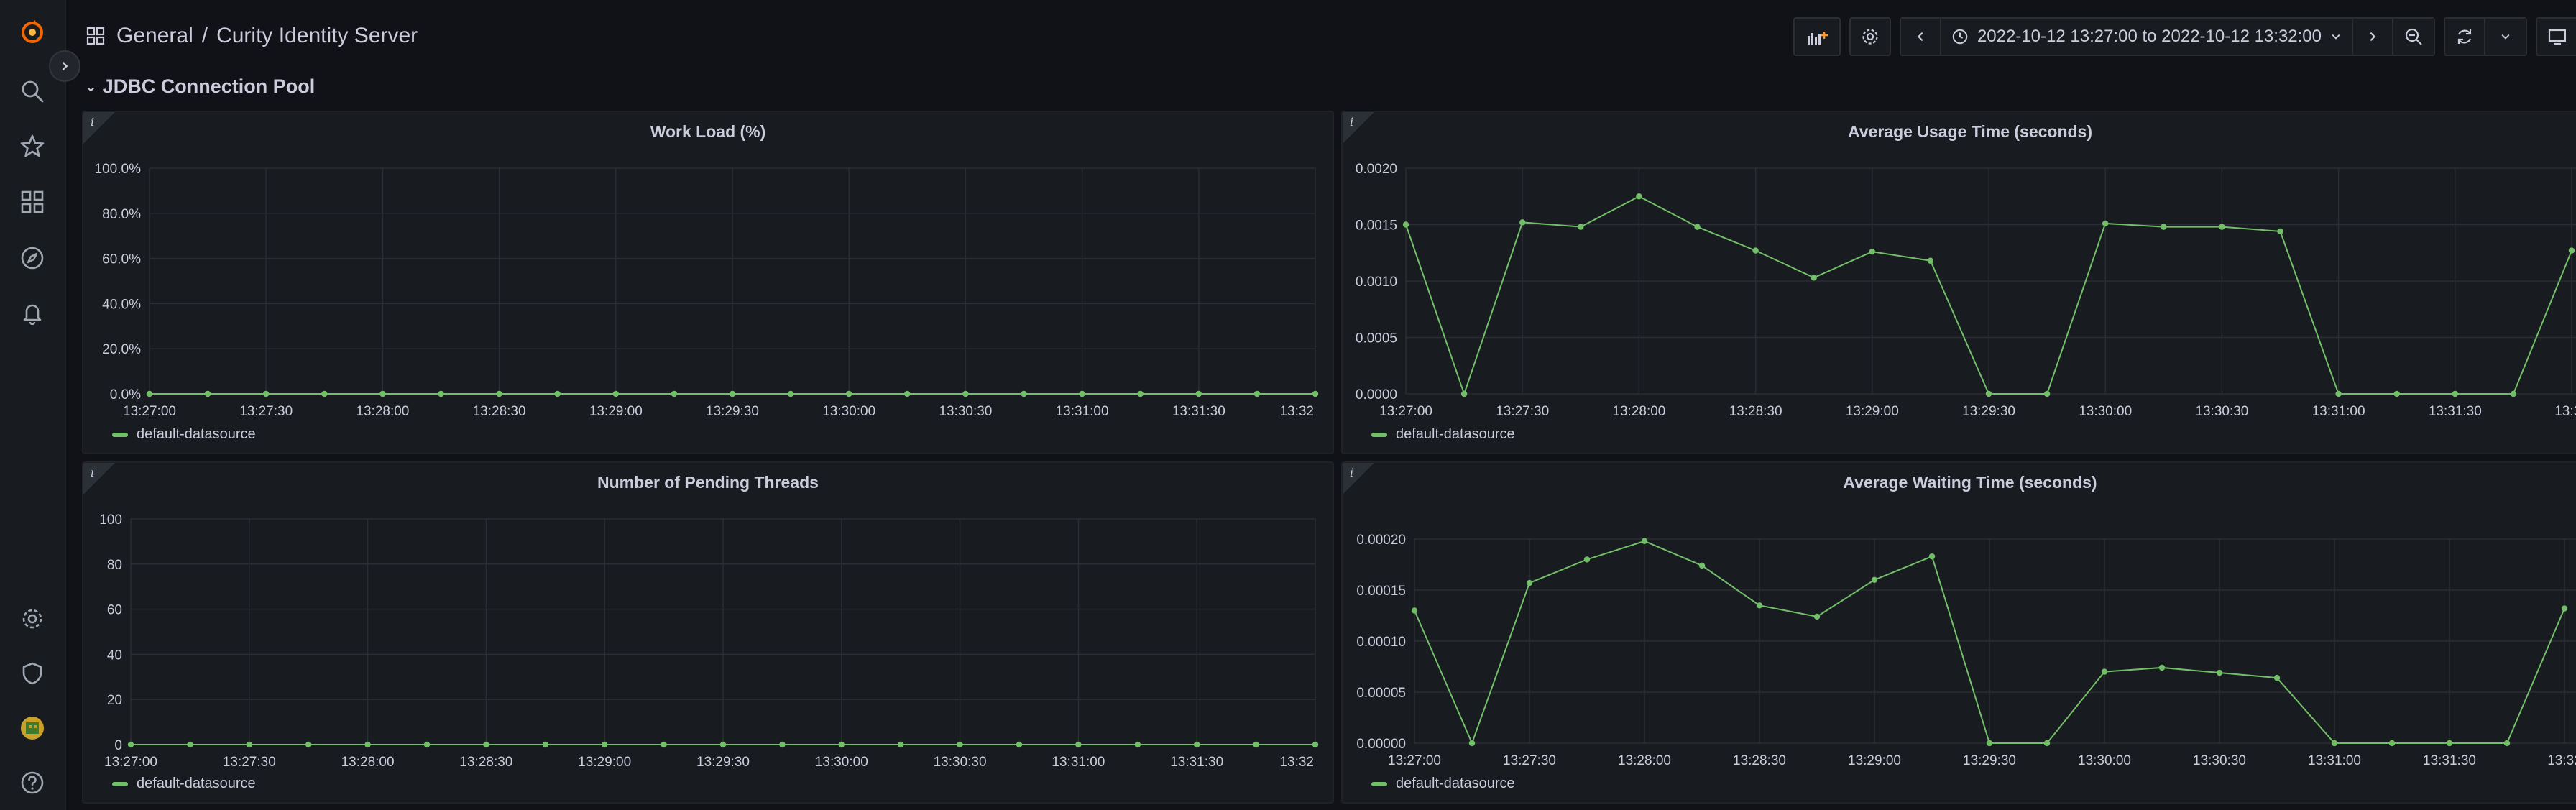  What do you see at coordinates (2373, 37) in the screenshot?
I see `time-shift-forward-button` at bounding box center [2373, 37].